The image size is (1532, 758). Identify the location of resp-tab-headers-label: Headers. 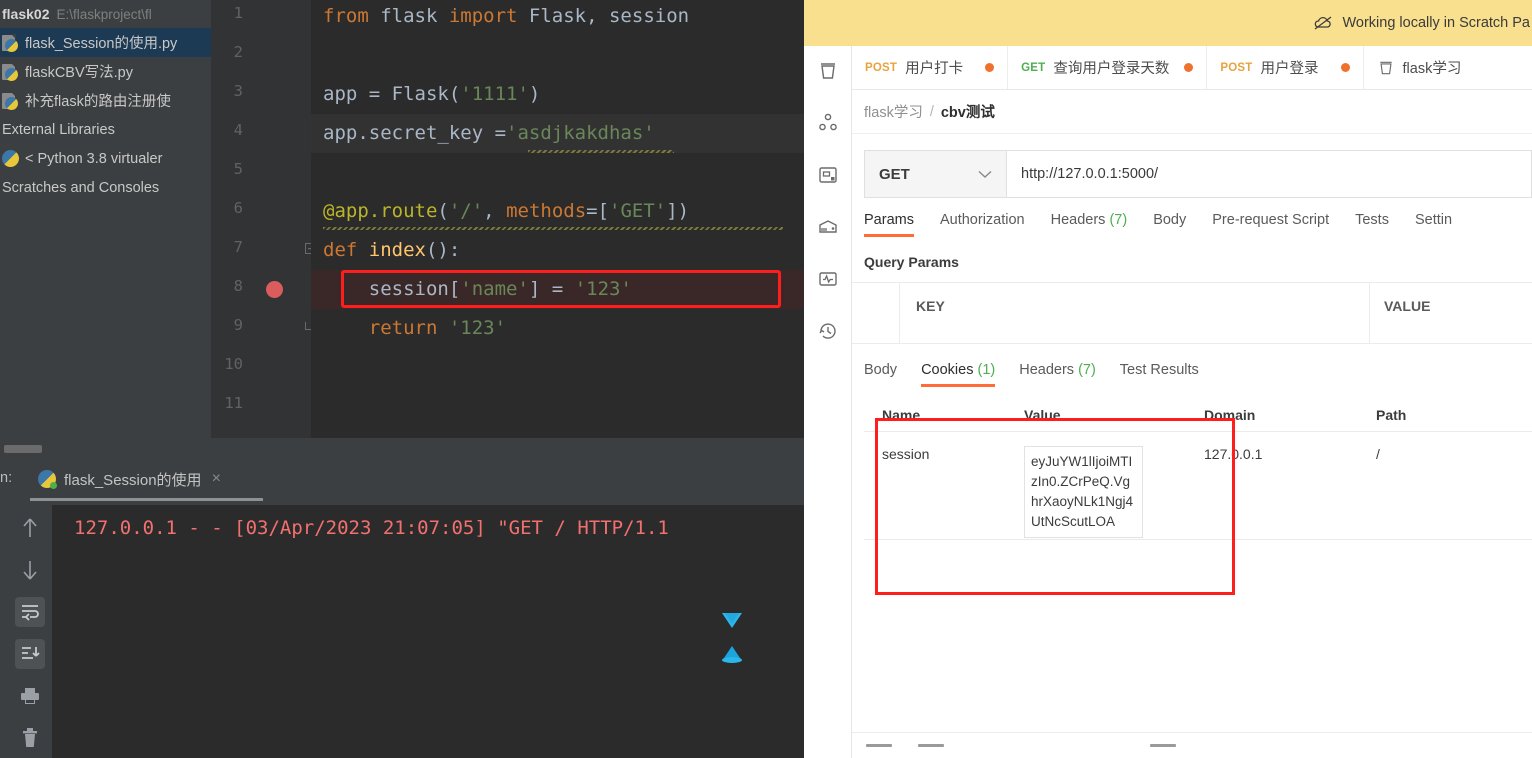
(1047, 370).